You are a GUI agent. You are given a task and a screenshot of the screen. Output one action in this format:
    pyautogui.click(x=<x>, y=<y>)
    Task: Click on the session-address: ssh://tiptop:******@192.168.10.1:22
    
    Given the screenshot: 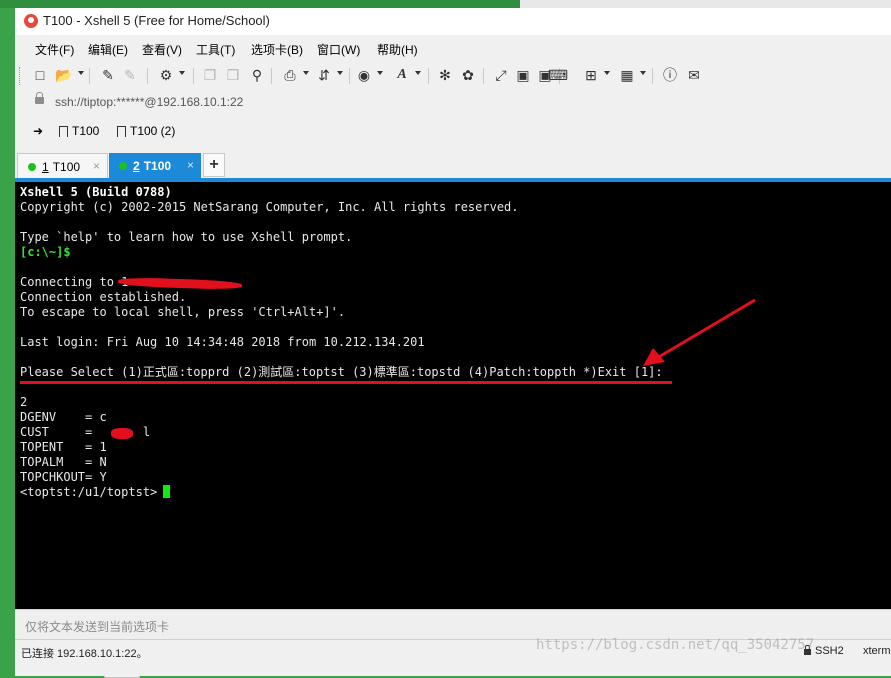 What is the action you would take?
    pyautogui.click(x=149, y=102)
    